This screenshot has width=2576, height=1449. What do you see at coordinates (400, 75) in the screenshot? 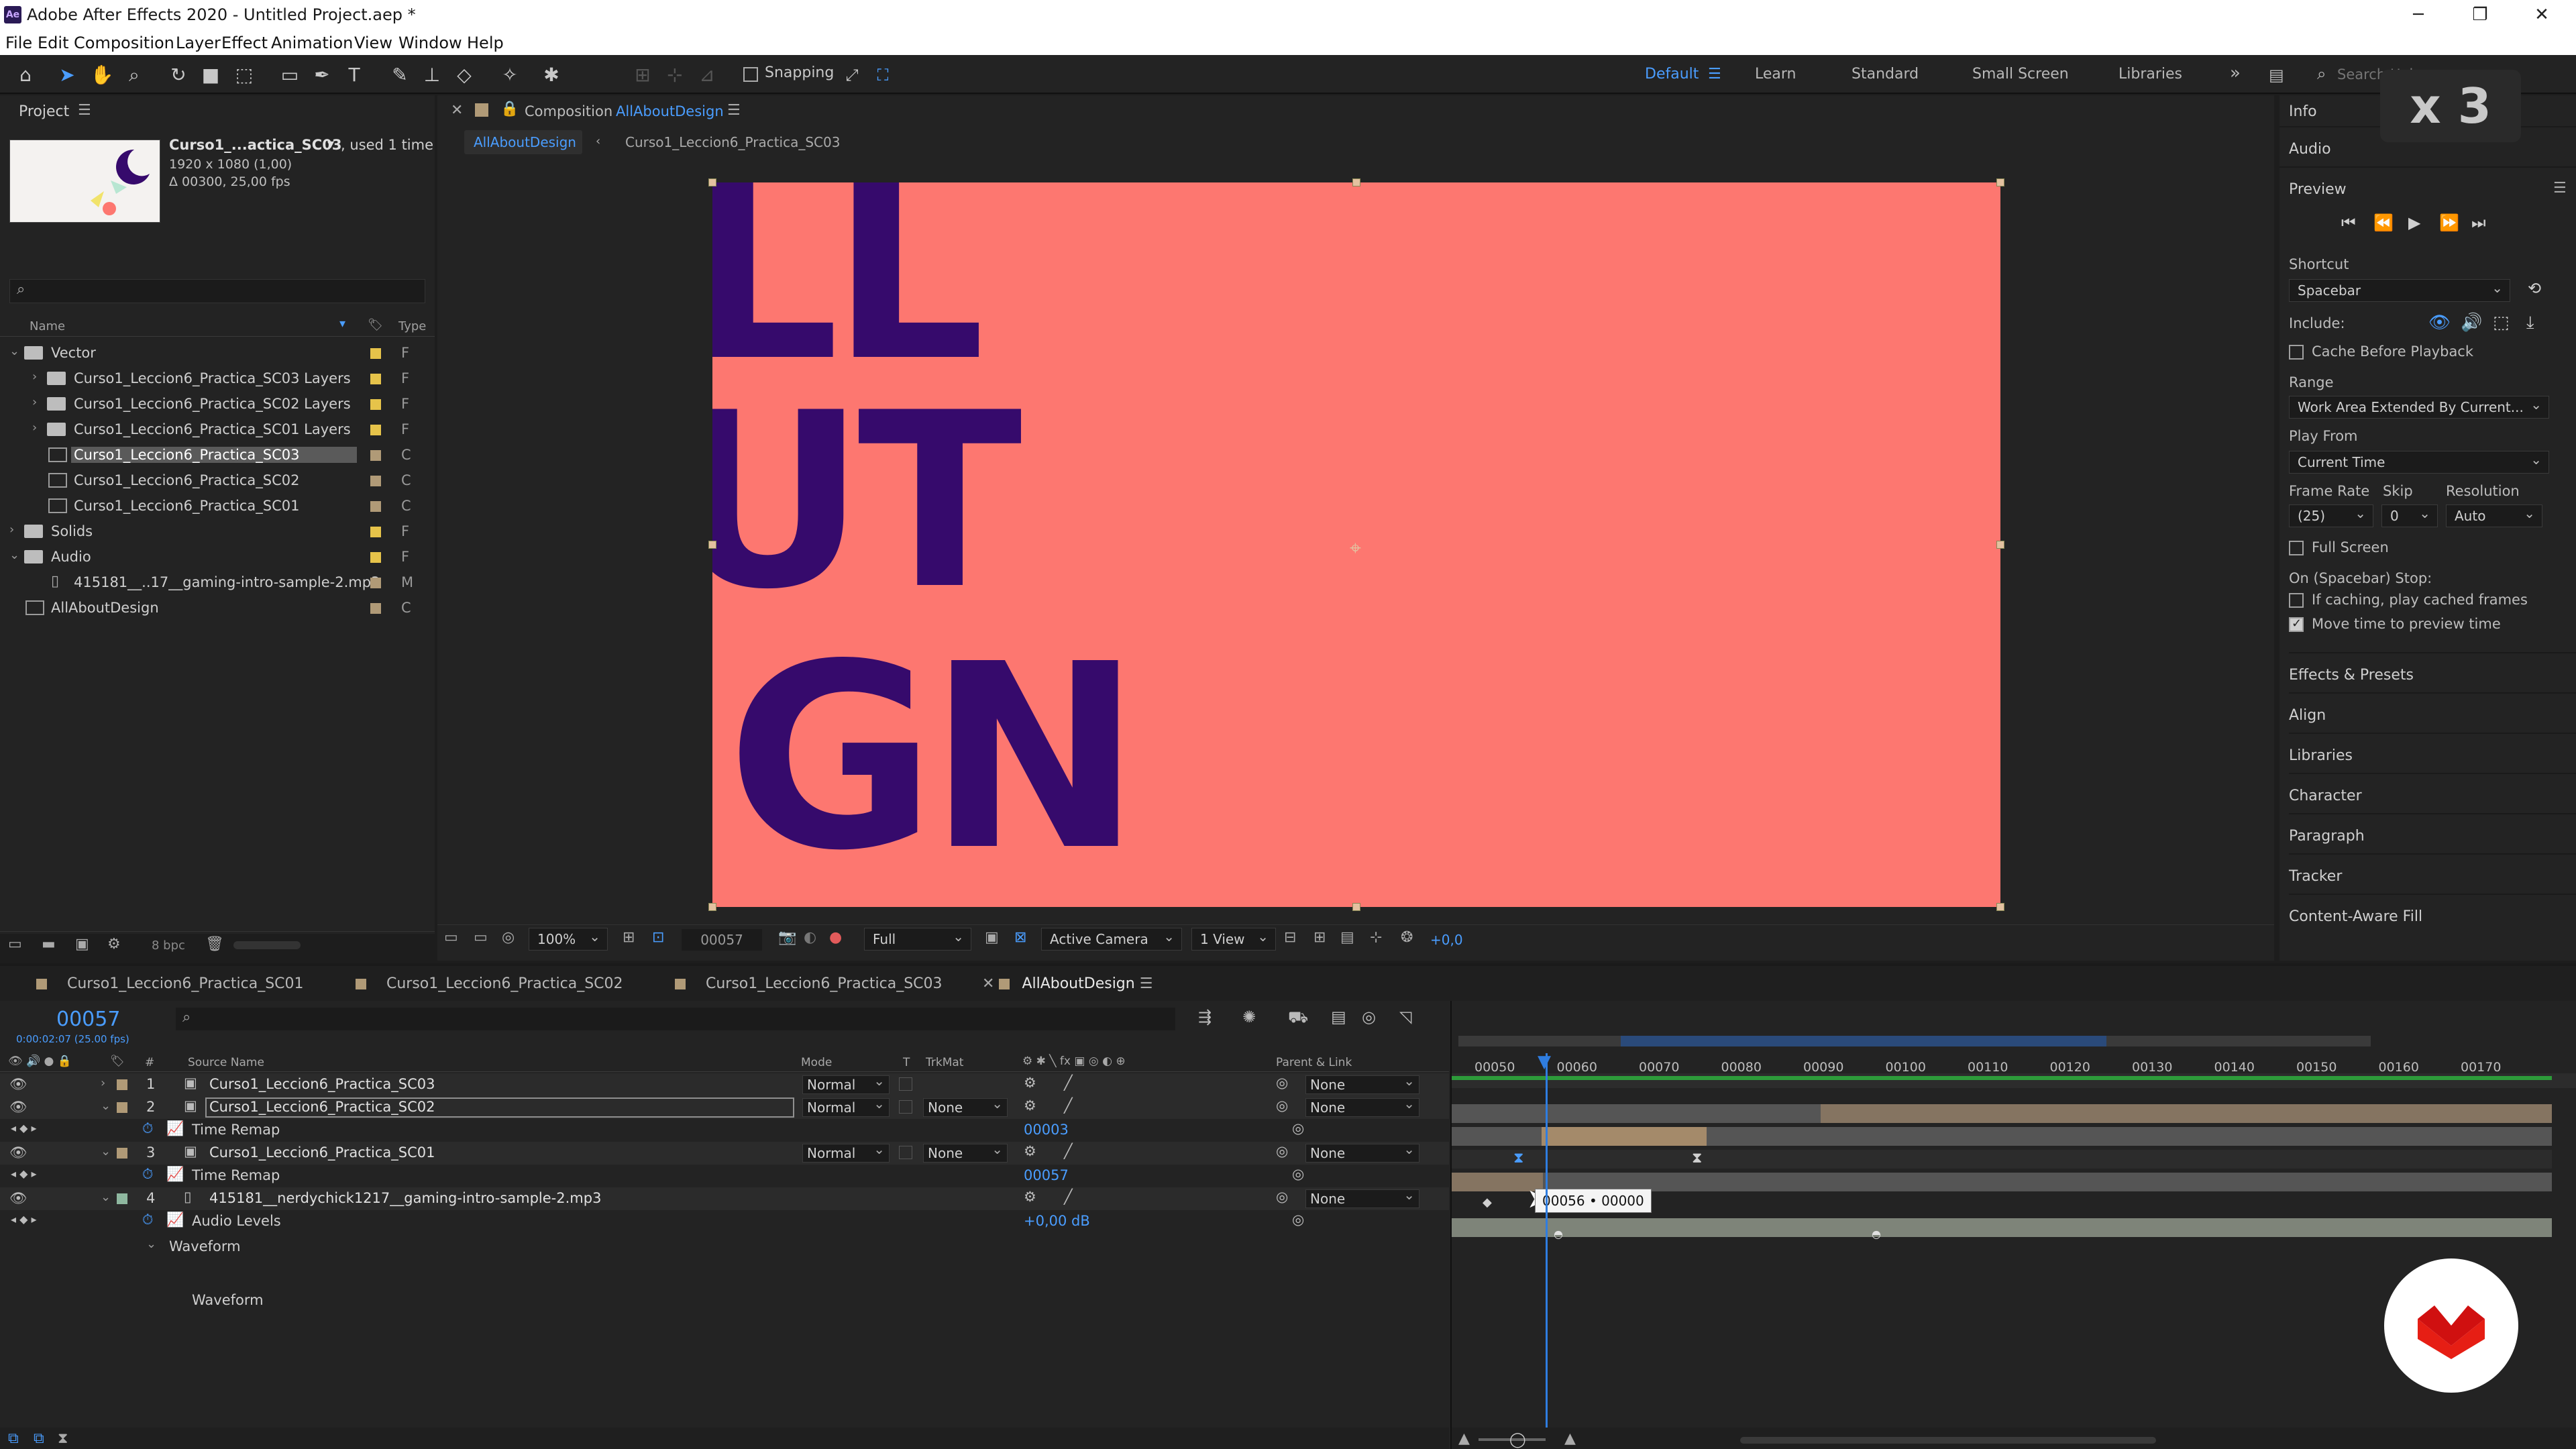
I see `brush-tool-icon: ✎` at bounding box center [400, 75].